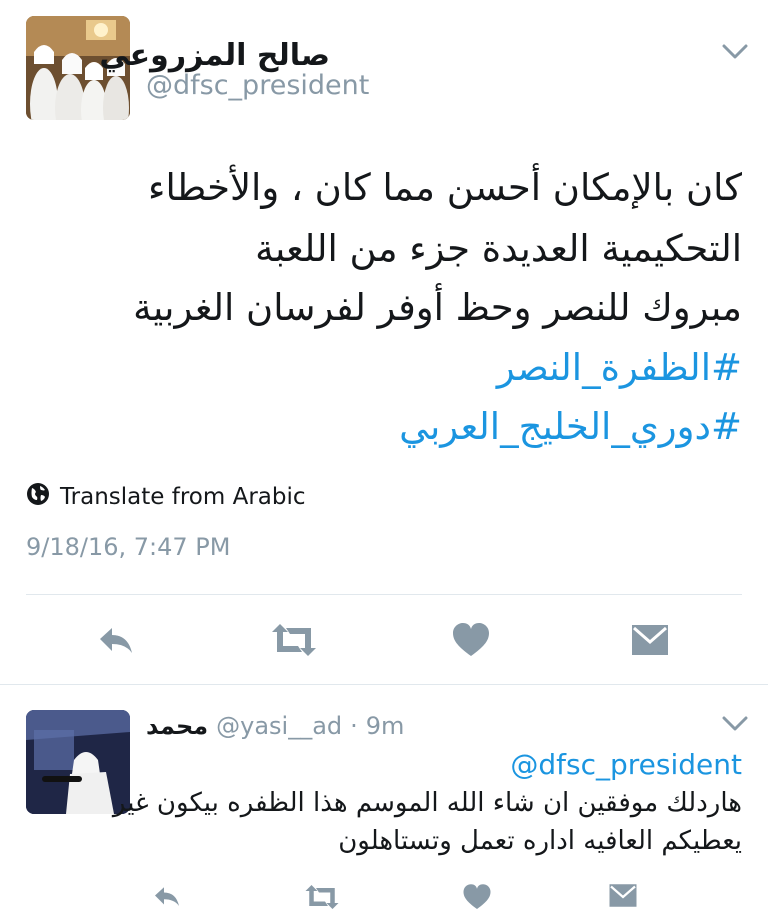  What do you see at coordinates (498, 248) in the screenshot?
I see `tweet-text-line: التحكيمية العديدة جزء من اللعبة` at bounding box center [498, 248].